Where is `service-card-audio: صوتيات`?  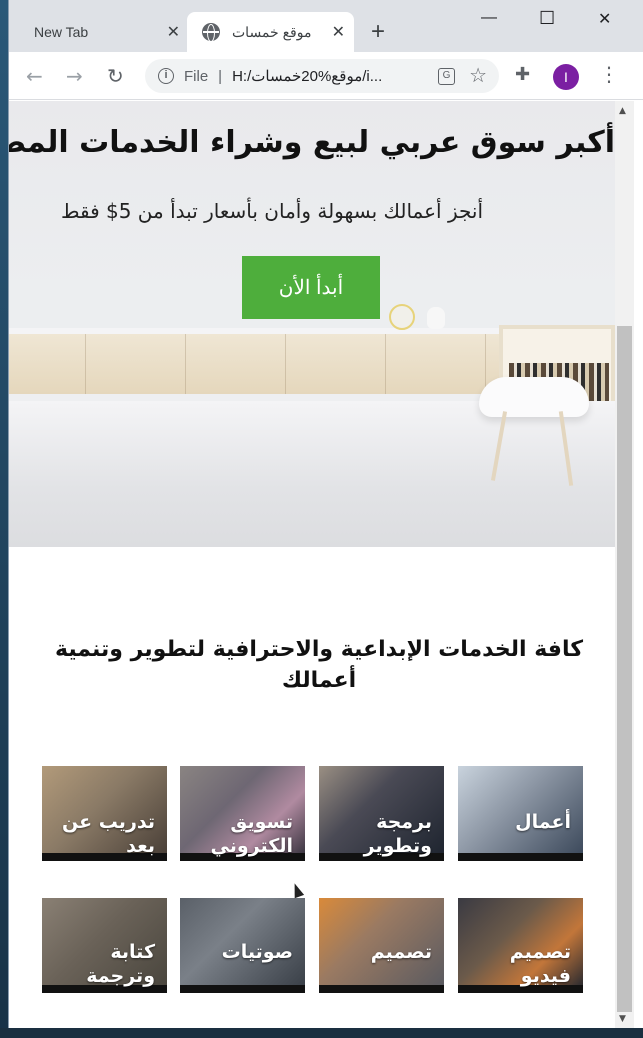
service-card-audio: صوتيات is located at coordinates (242, 945).